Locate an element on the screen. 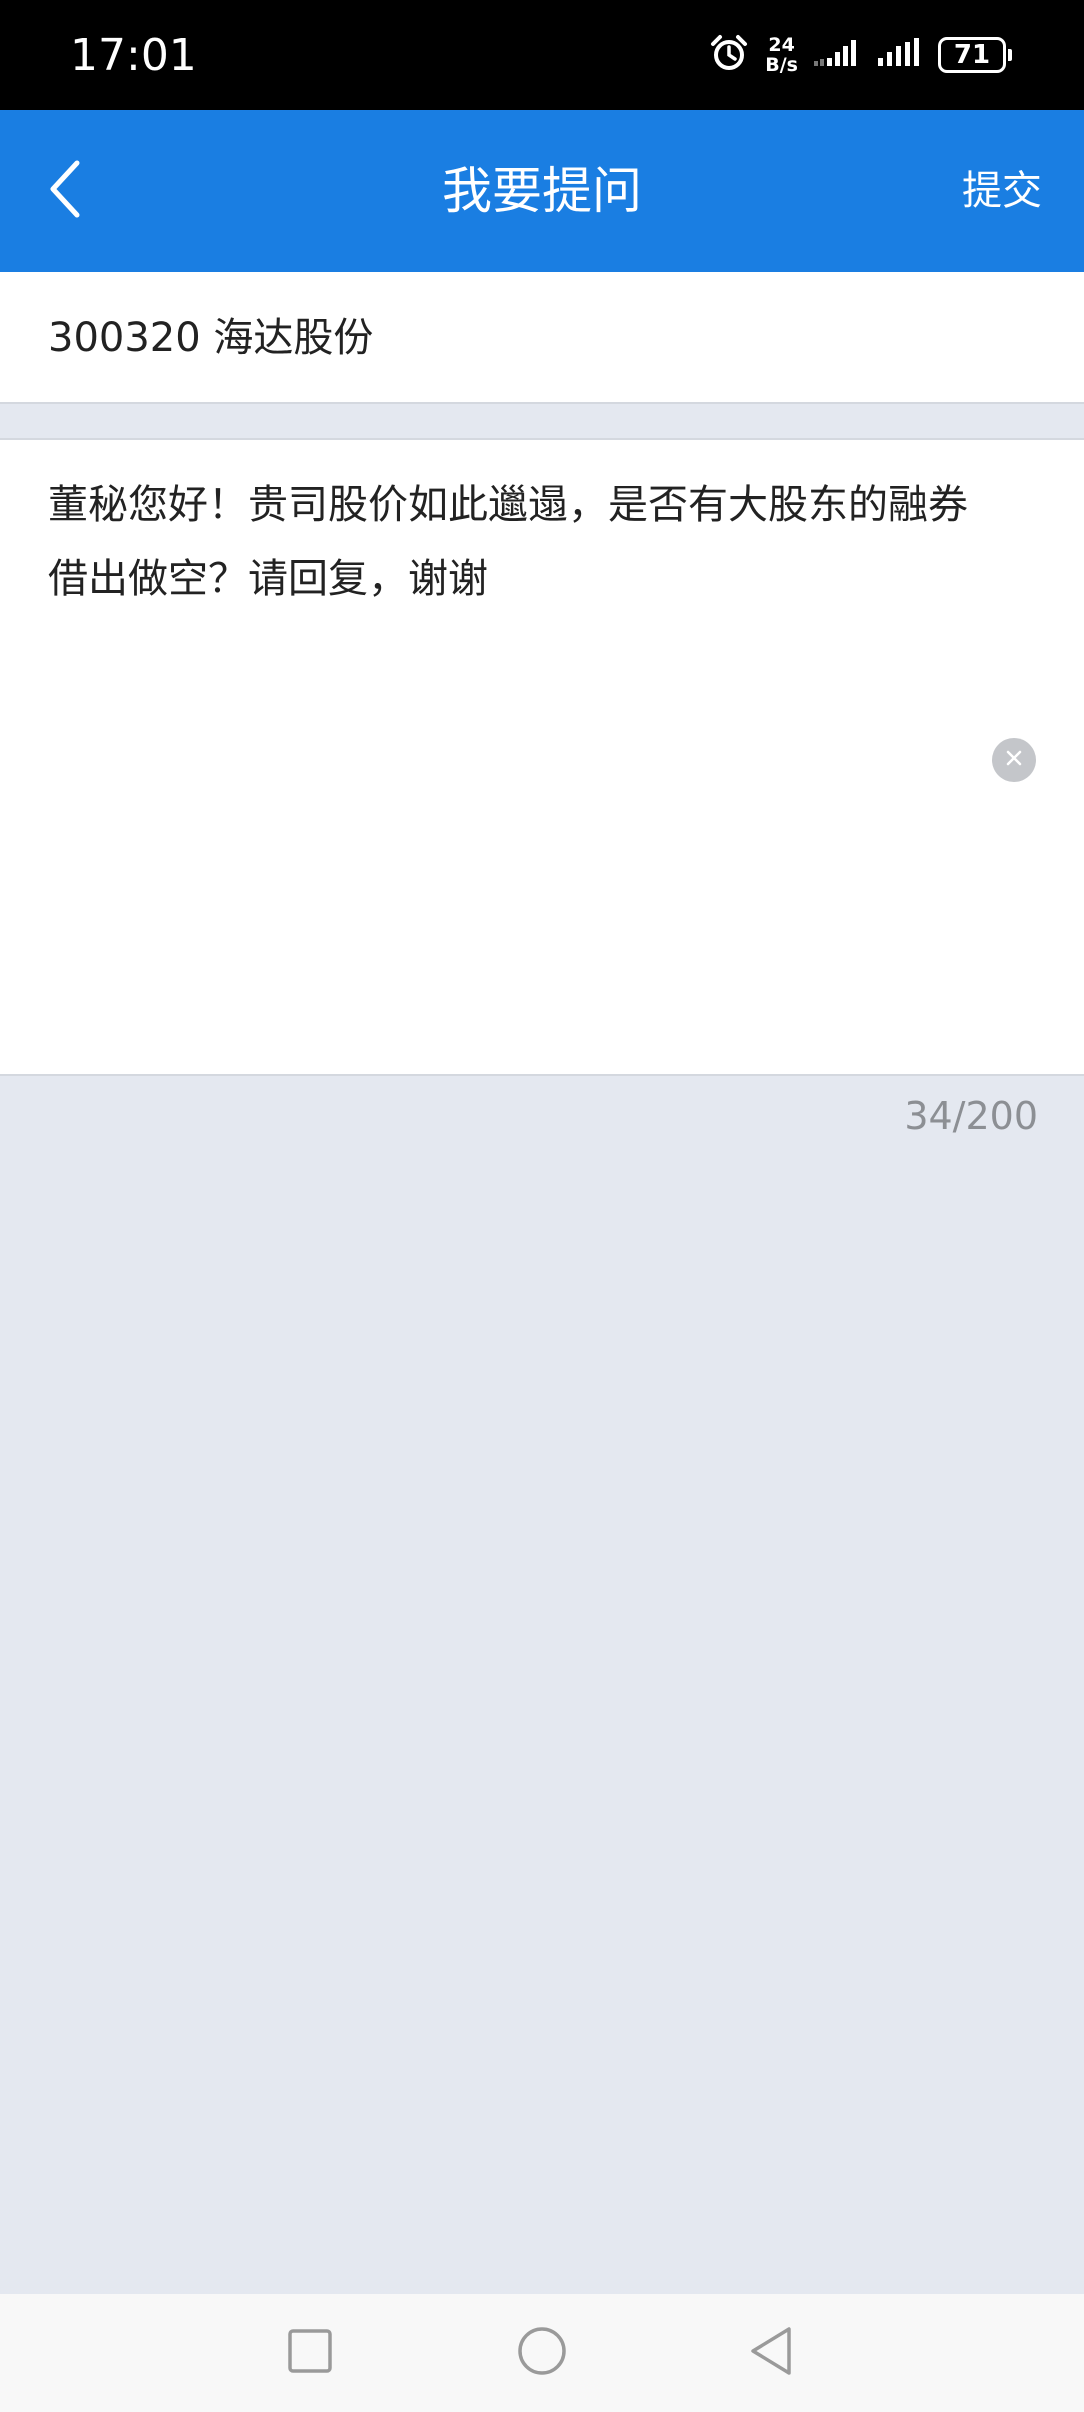 The image size is (1084, 2412). stock-selector: 300320 海达股份 is located at coordinates (542, 338).